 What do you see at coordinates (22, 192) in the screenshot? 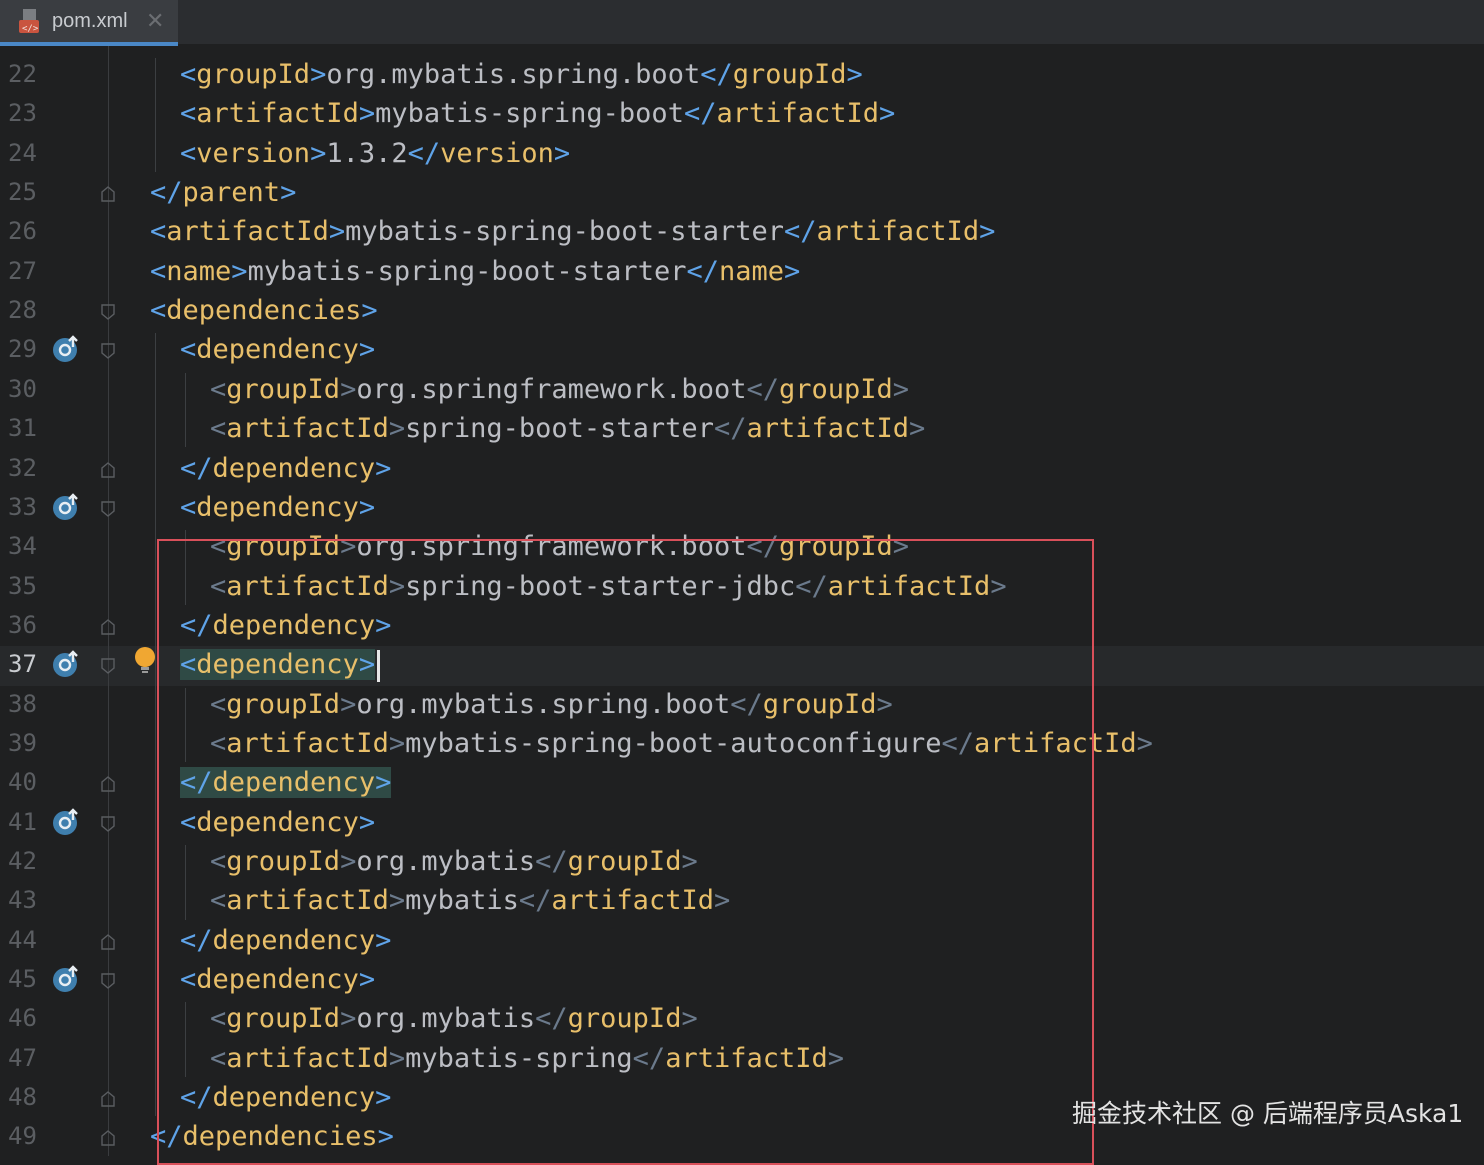
I see `line-number: 25` at bounding box center [22, 192].